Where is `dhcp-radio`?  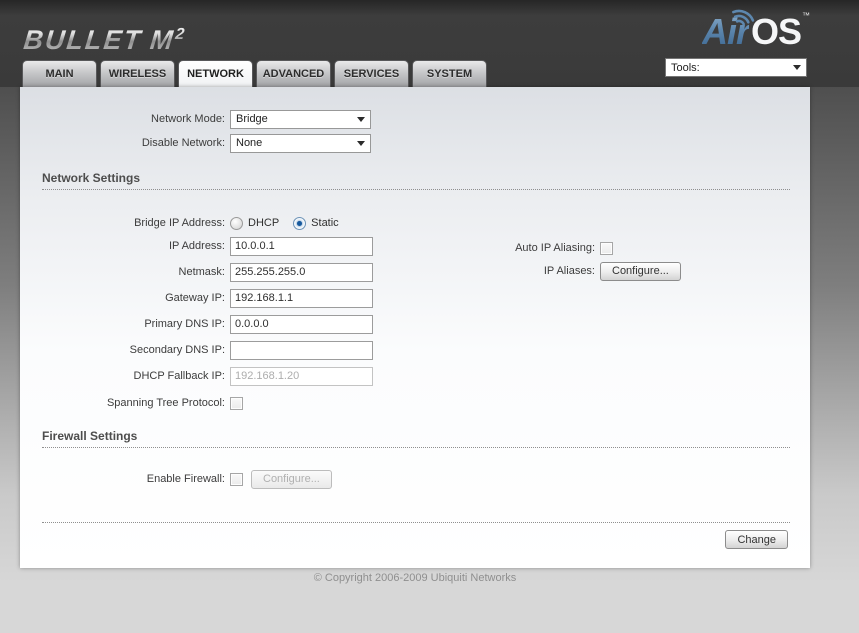
dhcp-radio is located at coordinates (236, 223).